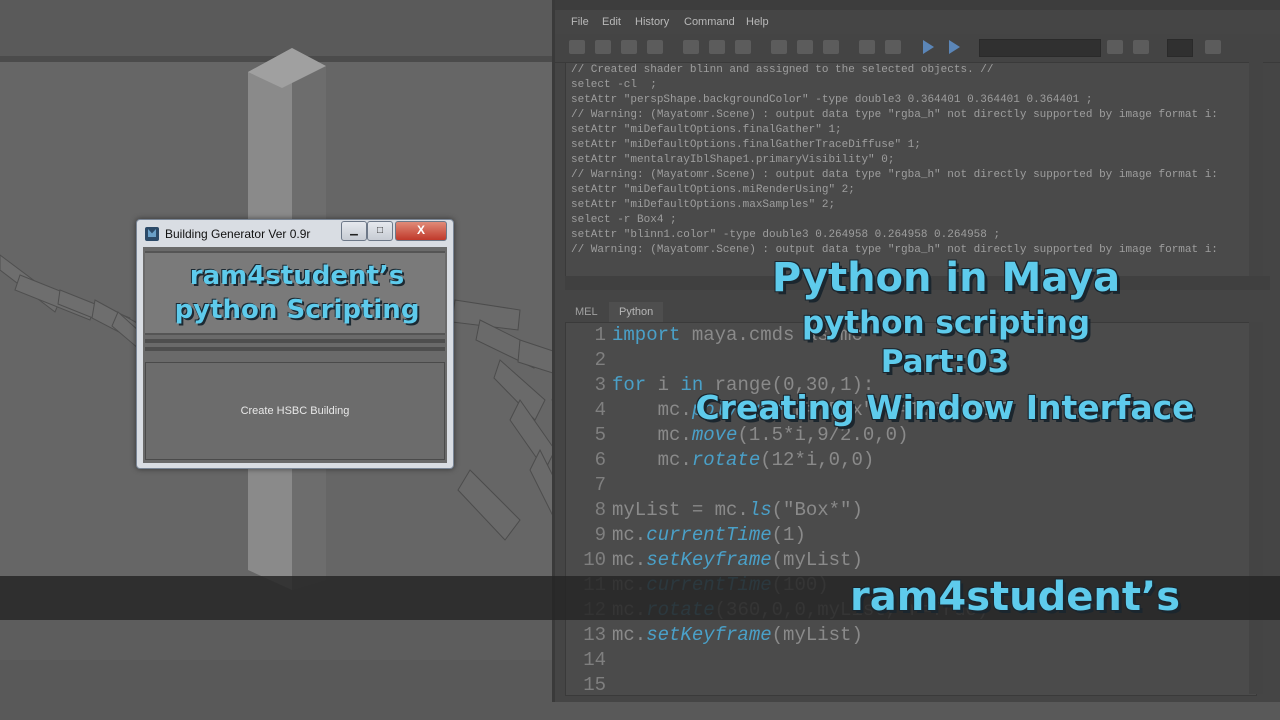 Image resolution: width=1280 pixels, height=720 pixels. I want to click on code-line: 7, so click(911, 485).